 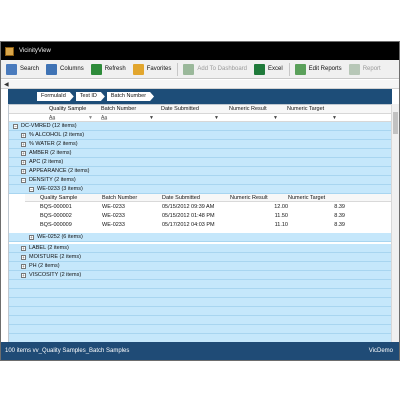 What do you see at coordinates (119, 198) in the screenshot?
I see `detail-column-header: Batch Number` at bounding box center [119, 198].